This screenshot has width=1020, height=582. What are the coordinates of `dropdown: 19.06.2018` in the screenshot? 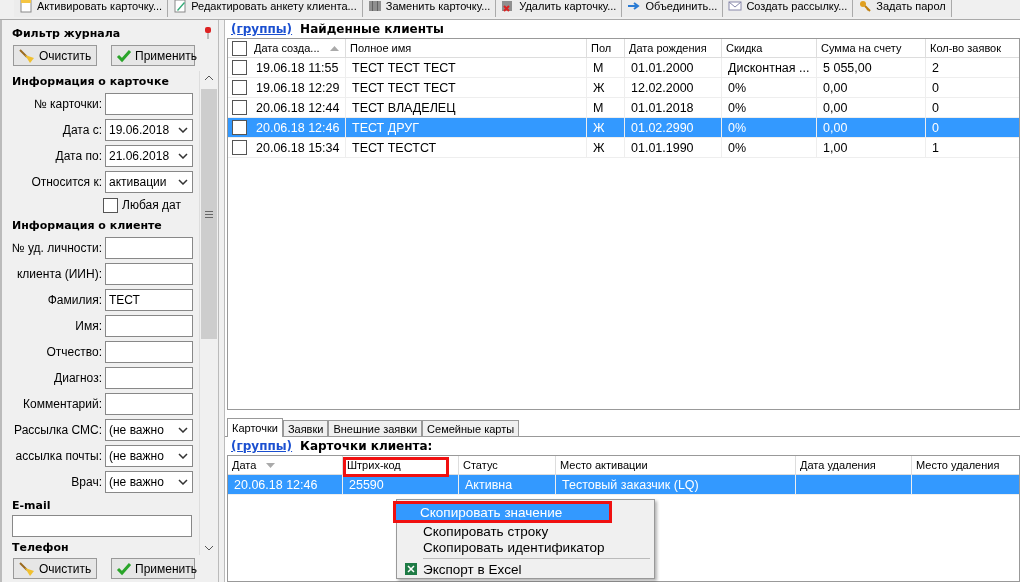 It's located at (149, 130).